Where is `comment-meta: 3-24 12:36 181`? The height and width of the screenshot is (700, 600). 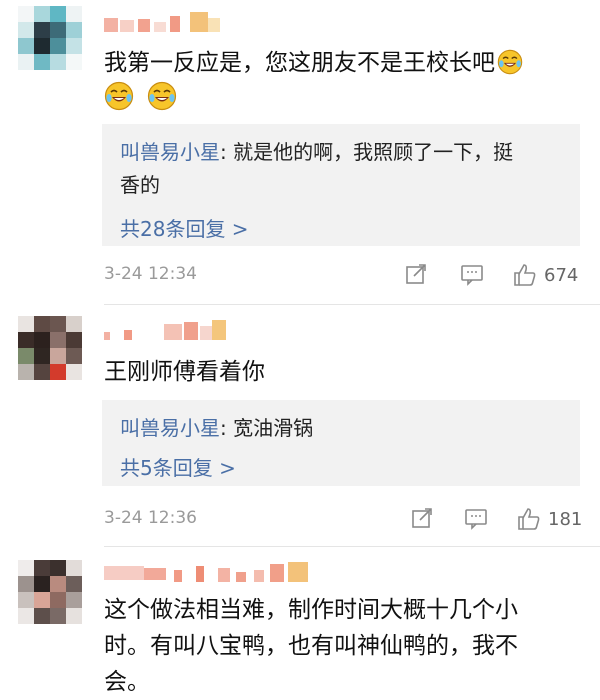
comment-meta: 3-24 12:36 181 is located at coordinates (343, 519).